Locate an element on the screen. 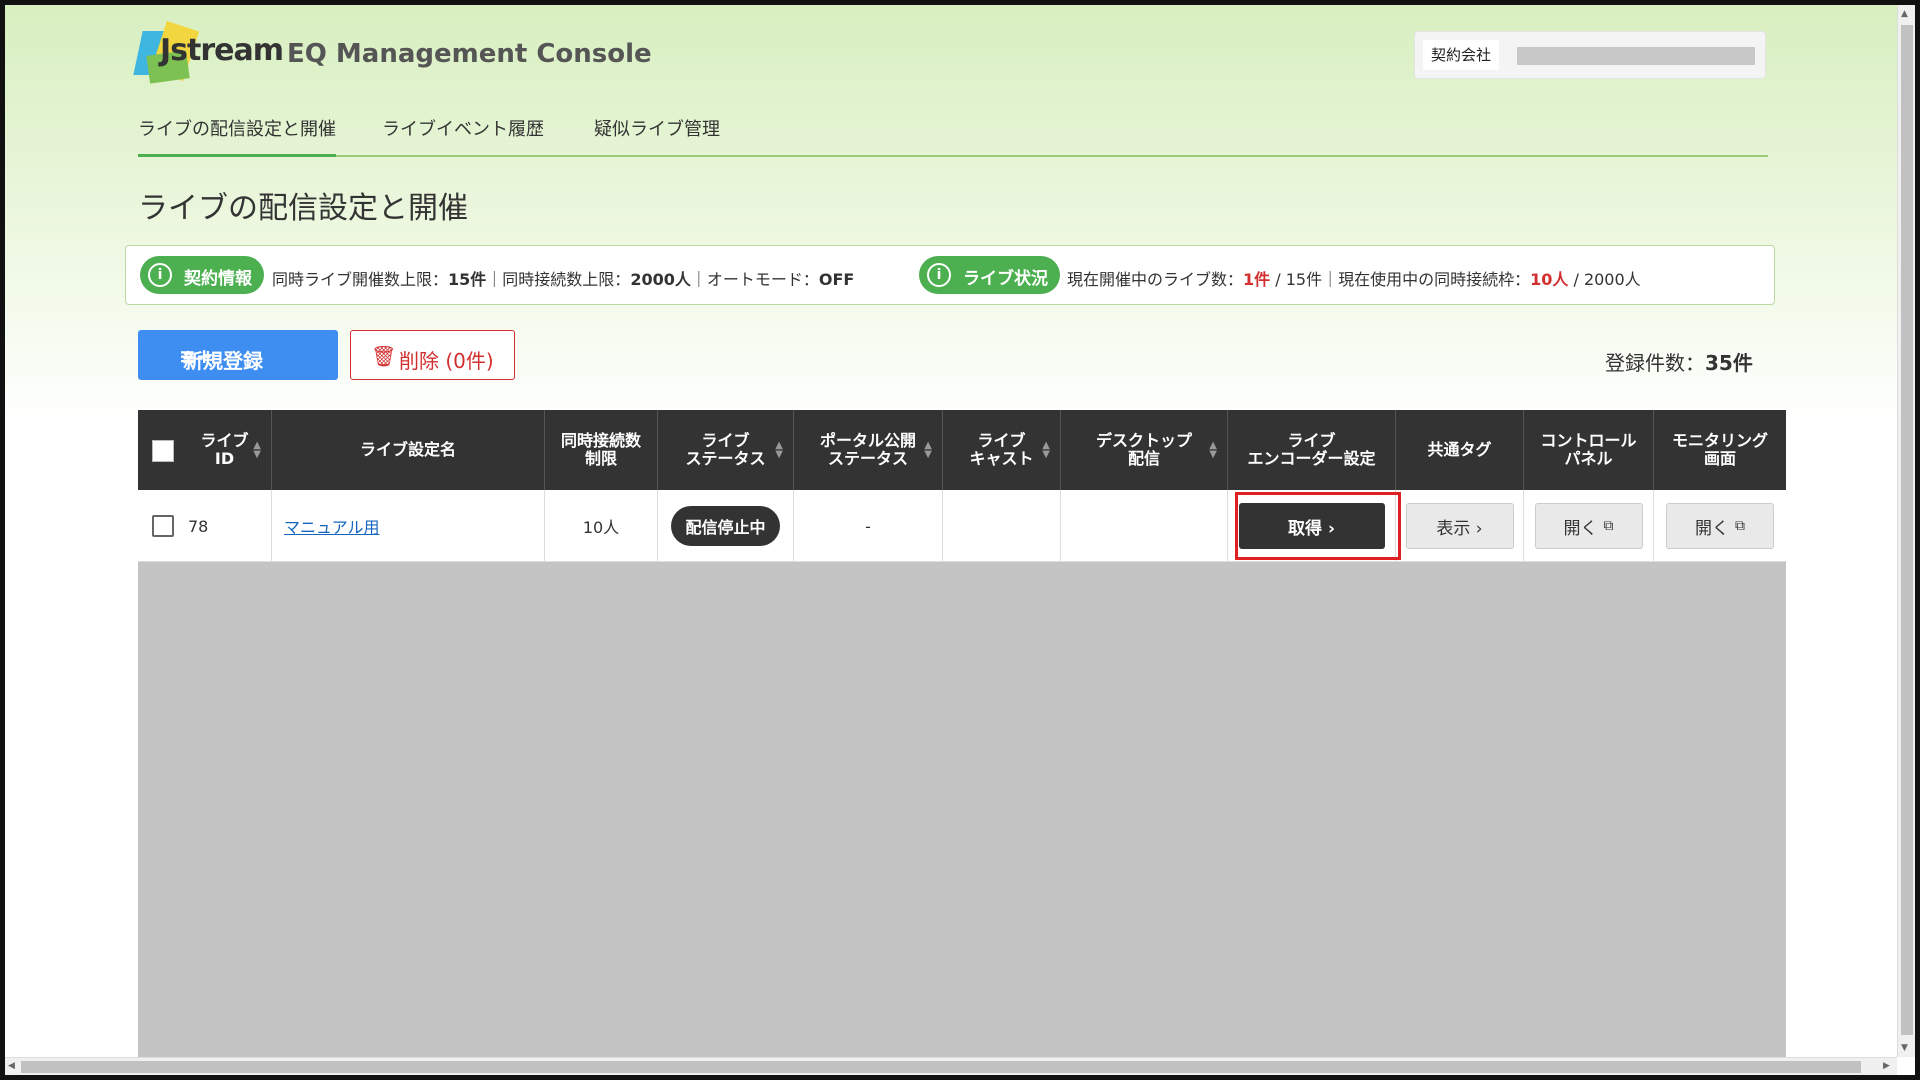 This screenshot has width=1920, height=1080. th-status: ライブ ステータス ▲ ▼ is located at coordinates (726, 450).